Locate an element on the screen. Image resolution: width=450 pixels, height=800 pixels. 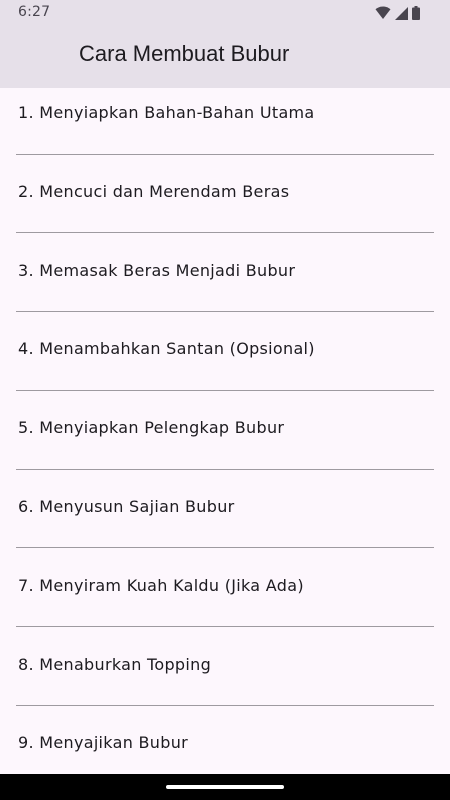
step-label: 9. Menyajikan Bubur is located at coordinates (103, 743).